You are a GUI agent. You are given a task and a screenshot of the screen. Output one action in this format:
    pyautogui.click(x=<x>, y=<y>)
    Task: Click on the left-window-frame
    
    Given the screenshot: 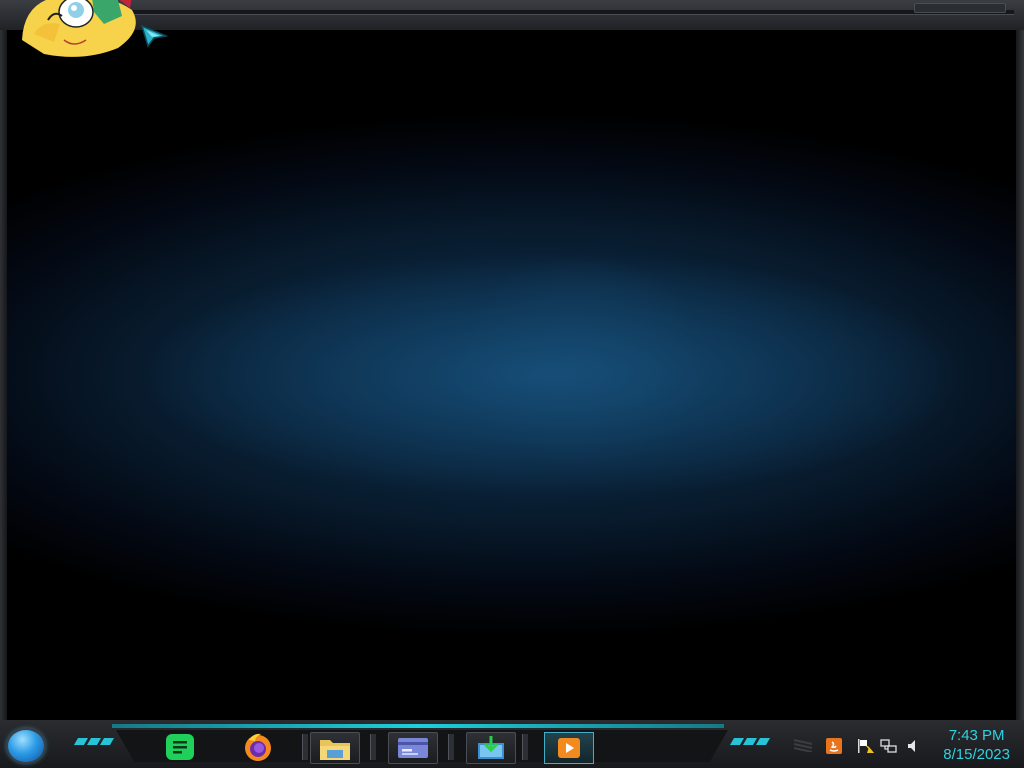 What is the action you would take?
    pyautogui.click(x=3, y=375)
    